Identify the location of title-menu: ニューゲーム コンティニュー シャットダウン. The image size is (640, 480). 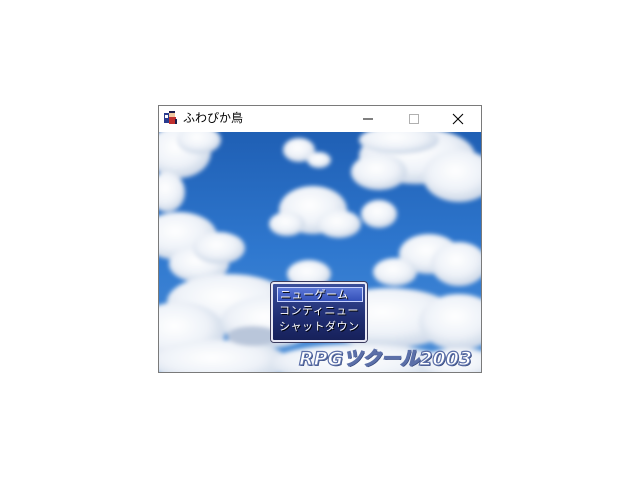
(319, 312).